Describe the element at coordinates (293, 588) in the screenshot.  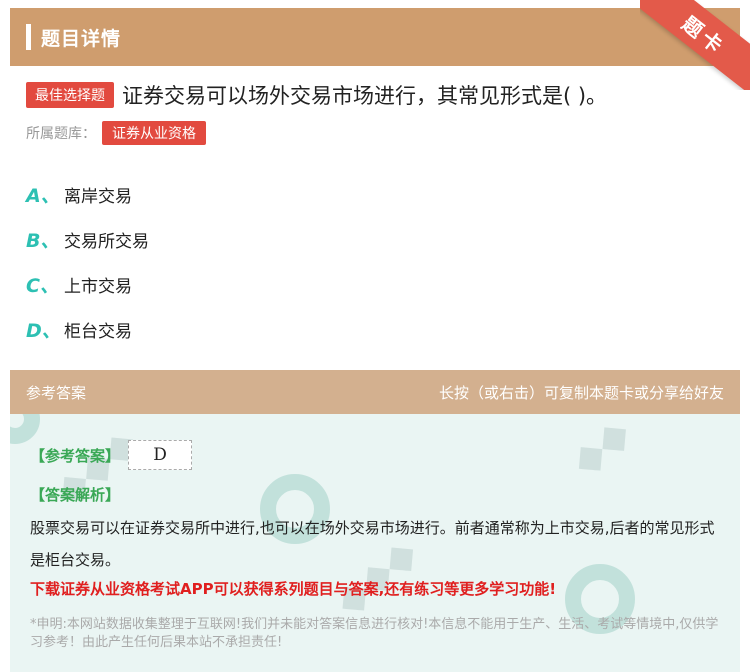
I see `app-download-promo: 下载证券从业资格考试APP可以获得系列题目与答案,还有练习等更多学习功能!` at that location.